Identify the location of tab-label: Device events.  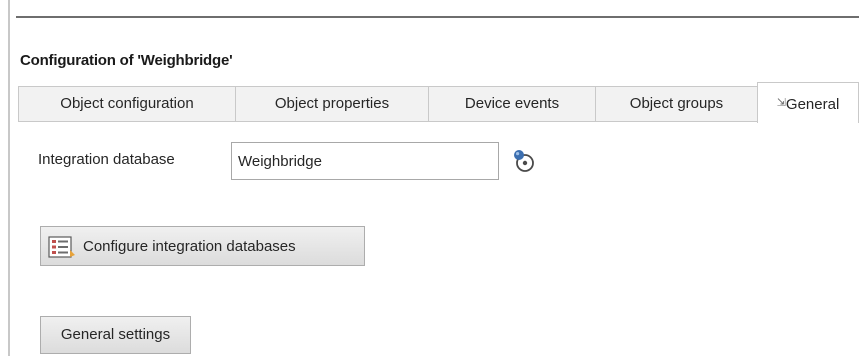
(512, 103).